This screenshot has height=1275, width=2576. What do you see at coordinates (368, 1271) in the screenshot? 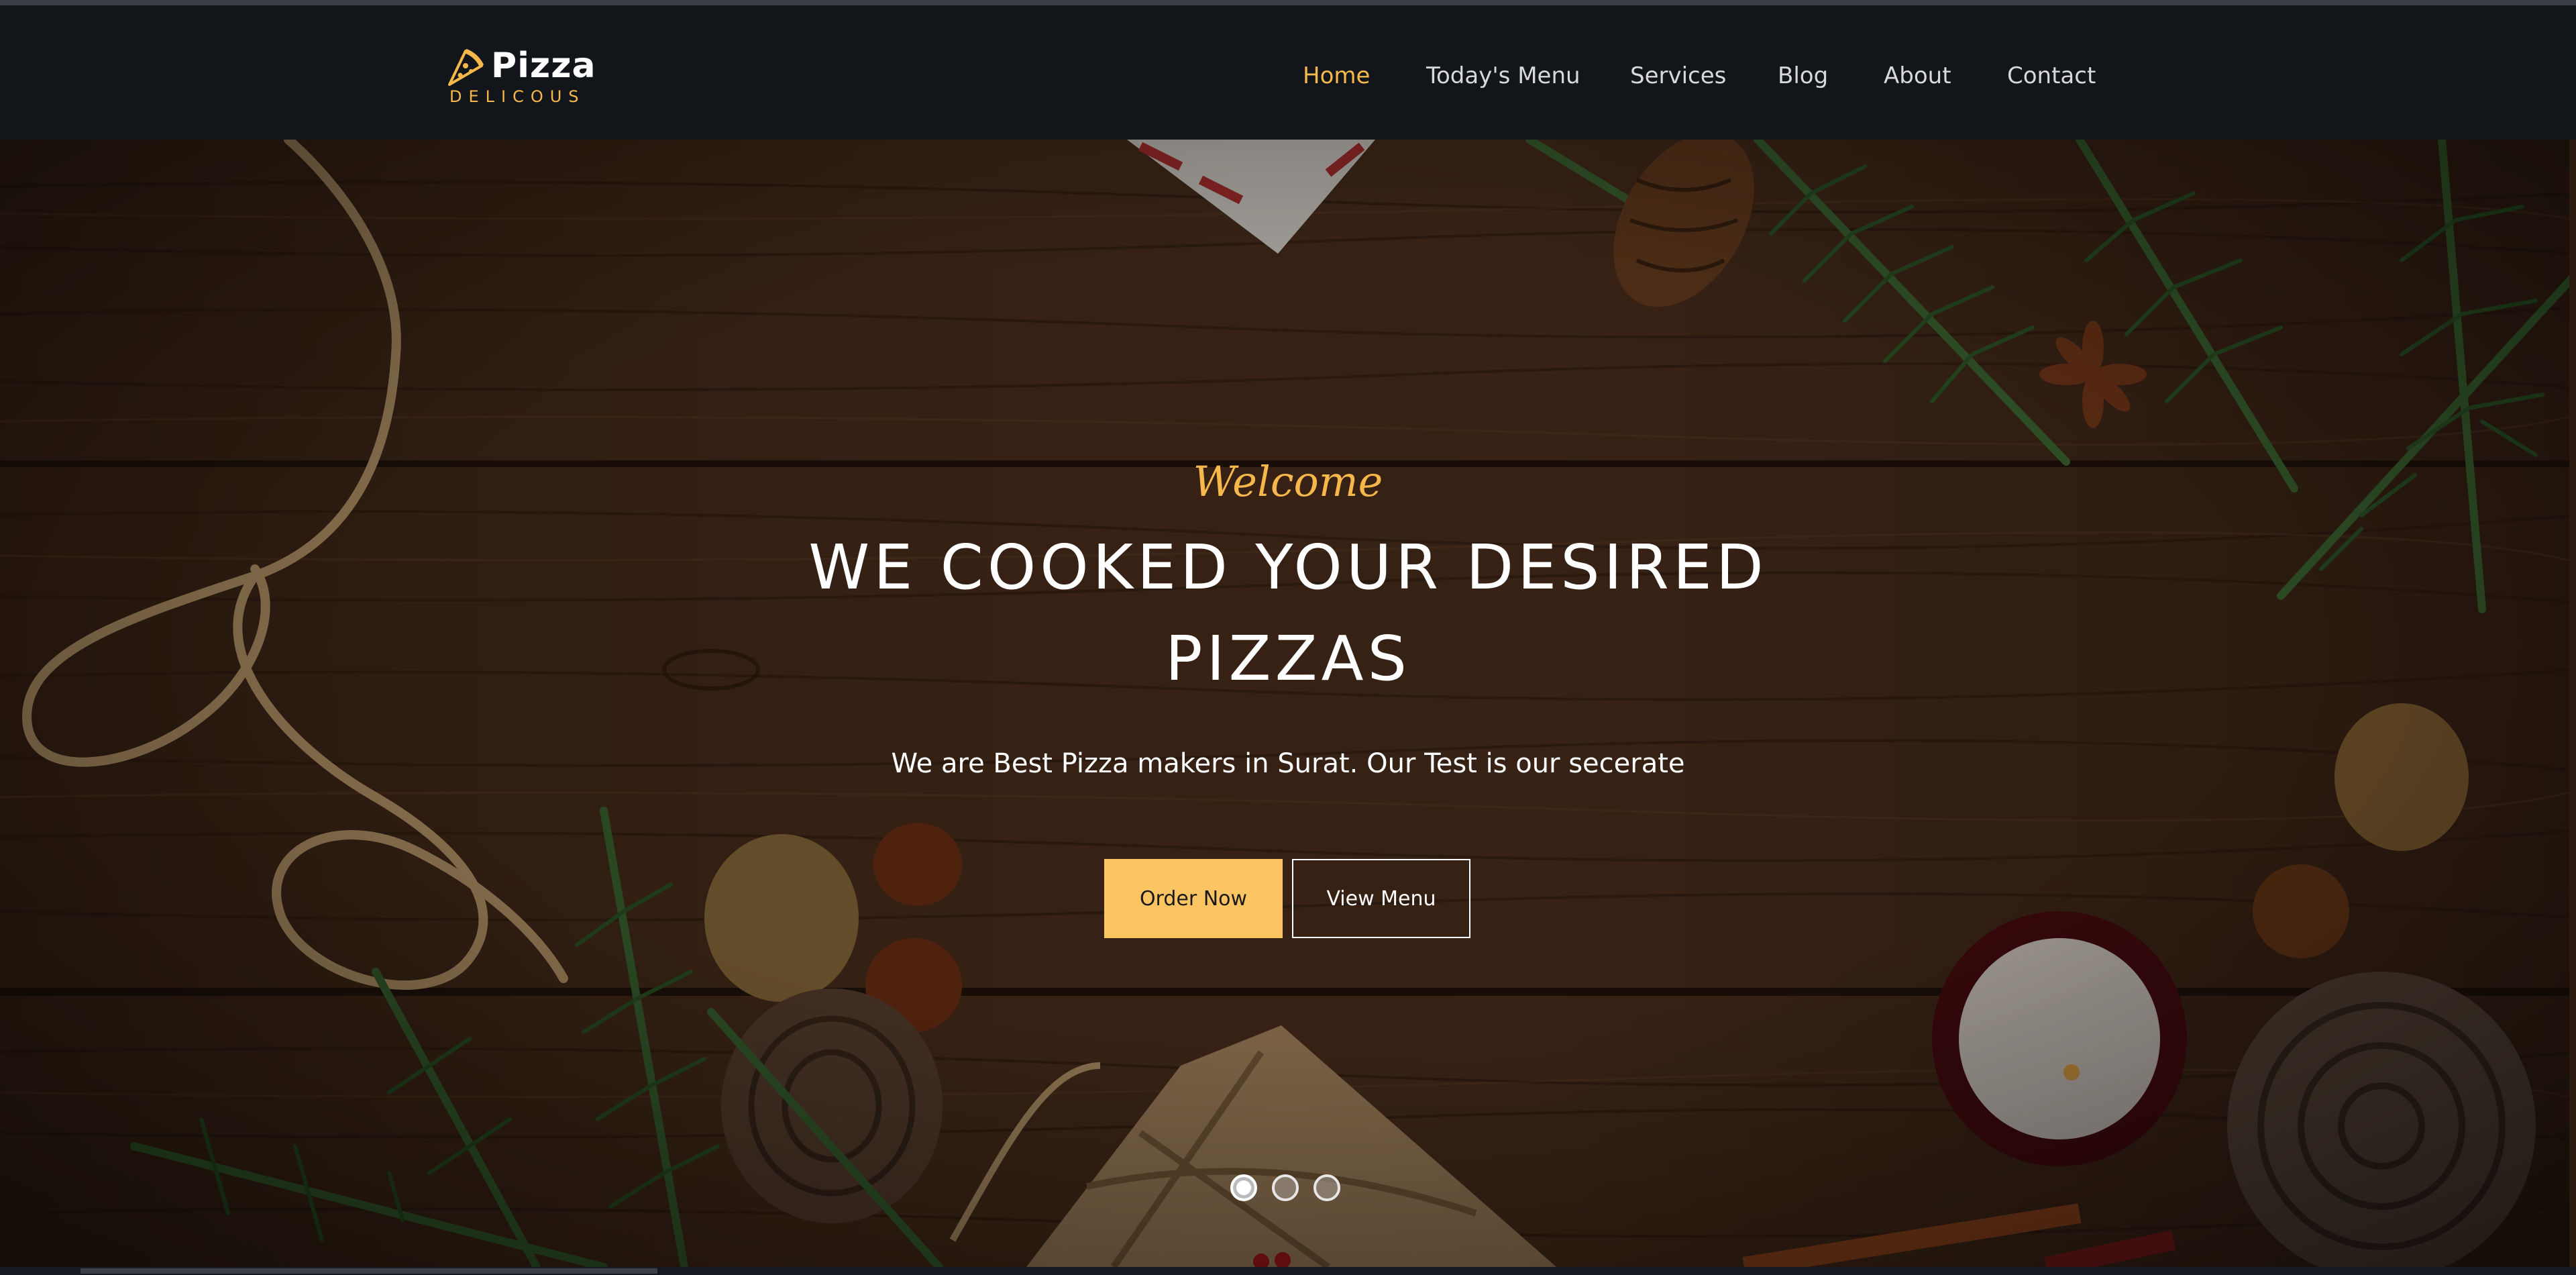
I see `horizontal-scrollbar-thumb` at bounding box center [368, 1271].